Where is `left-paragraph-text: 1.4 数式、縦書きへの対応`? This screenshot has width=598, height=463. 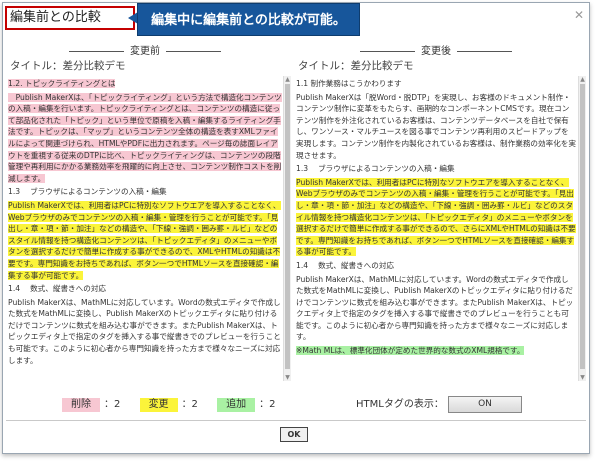
left-paragraph-text: 1.4 数式、縦書きへの対応 is located at coordinates (57, 289).